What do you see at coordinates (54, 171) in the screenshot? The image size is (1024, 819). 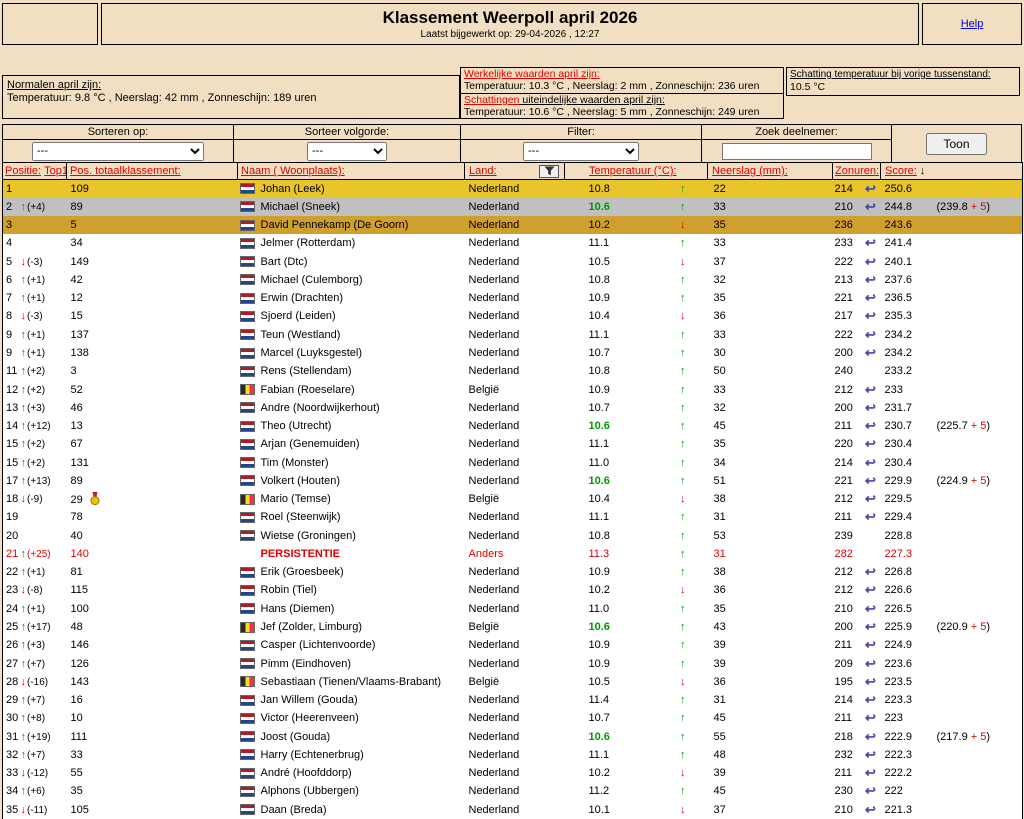 I see `column-top10-link: Top10` at bounding box center [54, 171].